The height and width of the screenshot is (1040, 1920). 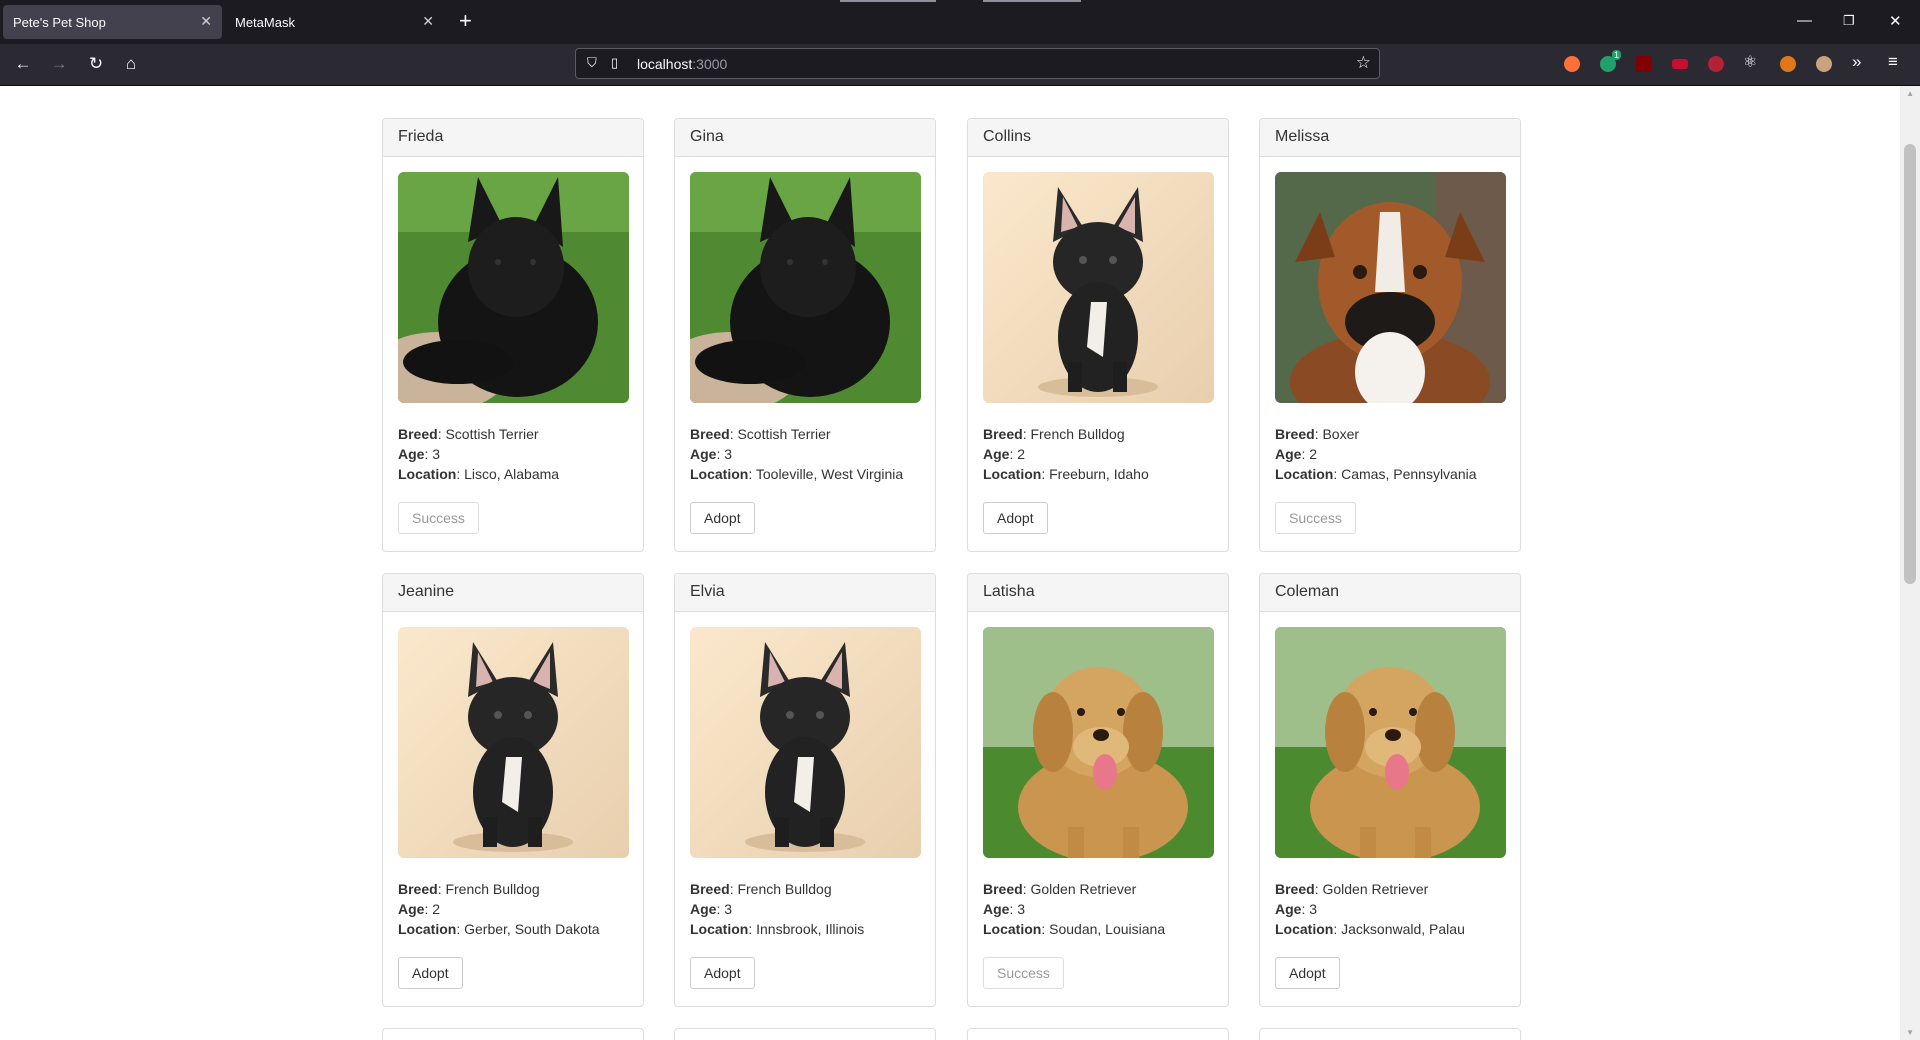 What do you see at coordinates (1390, 593) in the screenshot?
I see `pet-name: Coleman` at bounding box center [1390, 593].